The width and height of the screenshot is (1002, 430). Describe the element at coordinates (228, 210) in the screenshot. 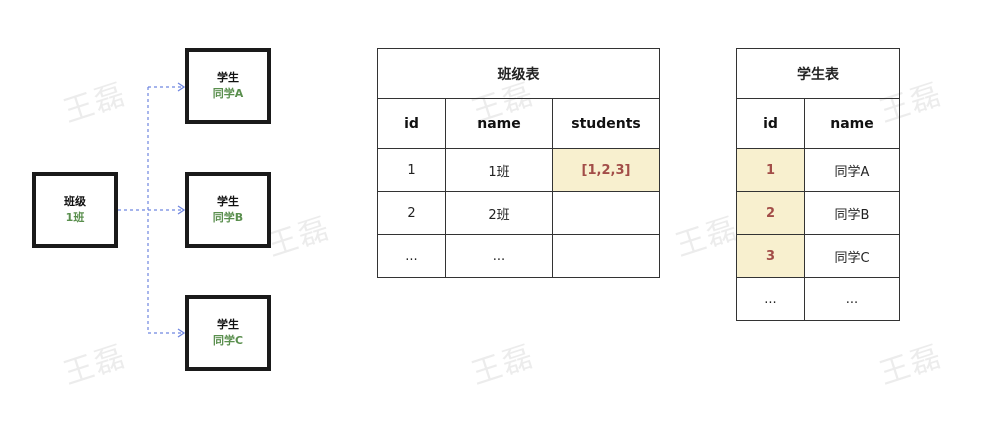

I see `student-node: 学生 同学B` at that location.